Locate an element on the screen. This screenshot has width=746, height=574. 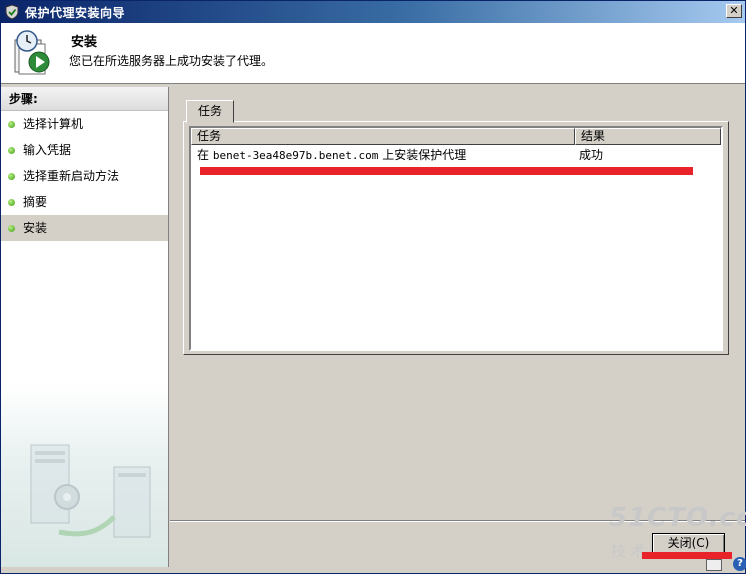
step-select-computers: 选择计算机 is located at coordinates (84, 124).